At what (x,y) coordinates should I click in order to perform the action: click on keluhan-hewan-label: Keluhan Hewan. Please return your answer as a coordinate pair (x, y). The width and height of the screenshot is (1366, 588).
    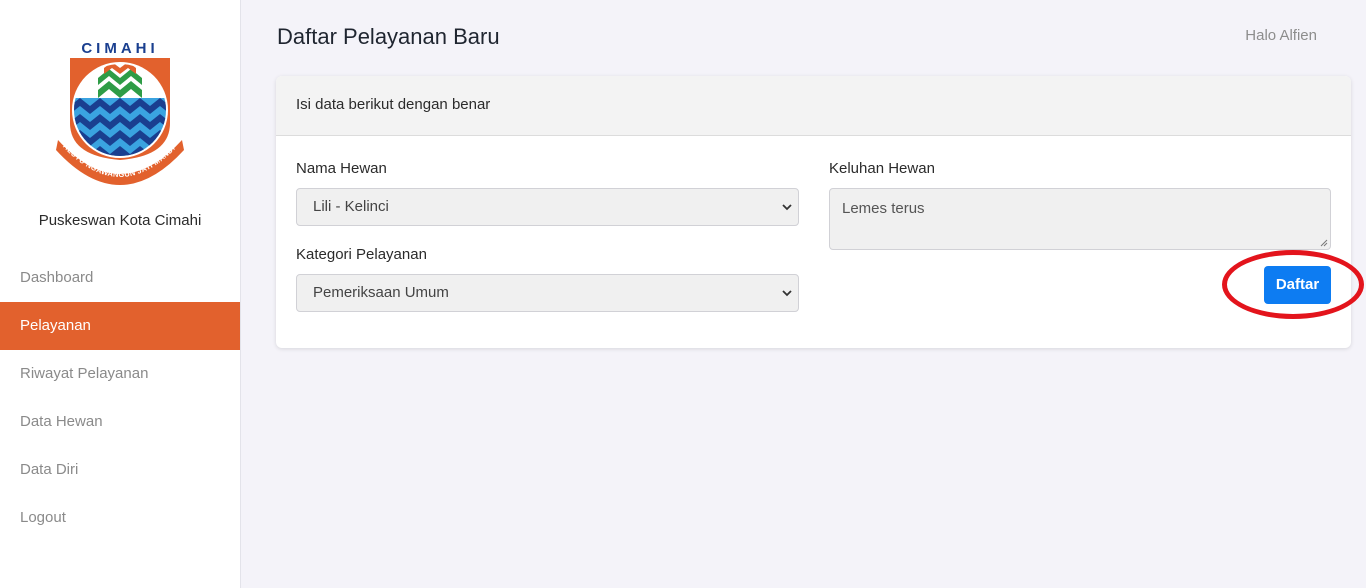
    Looking at the image, I should click on (882, 168).